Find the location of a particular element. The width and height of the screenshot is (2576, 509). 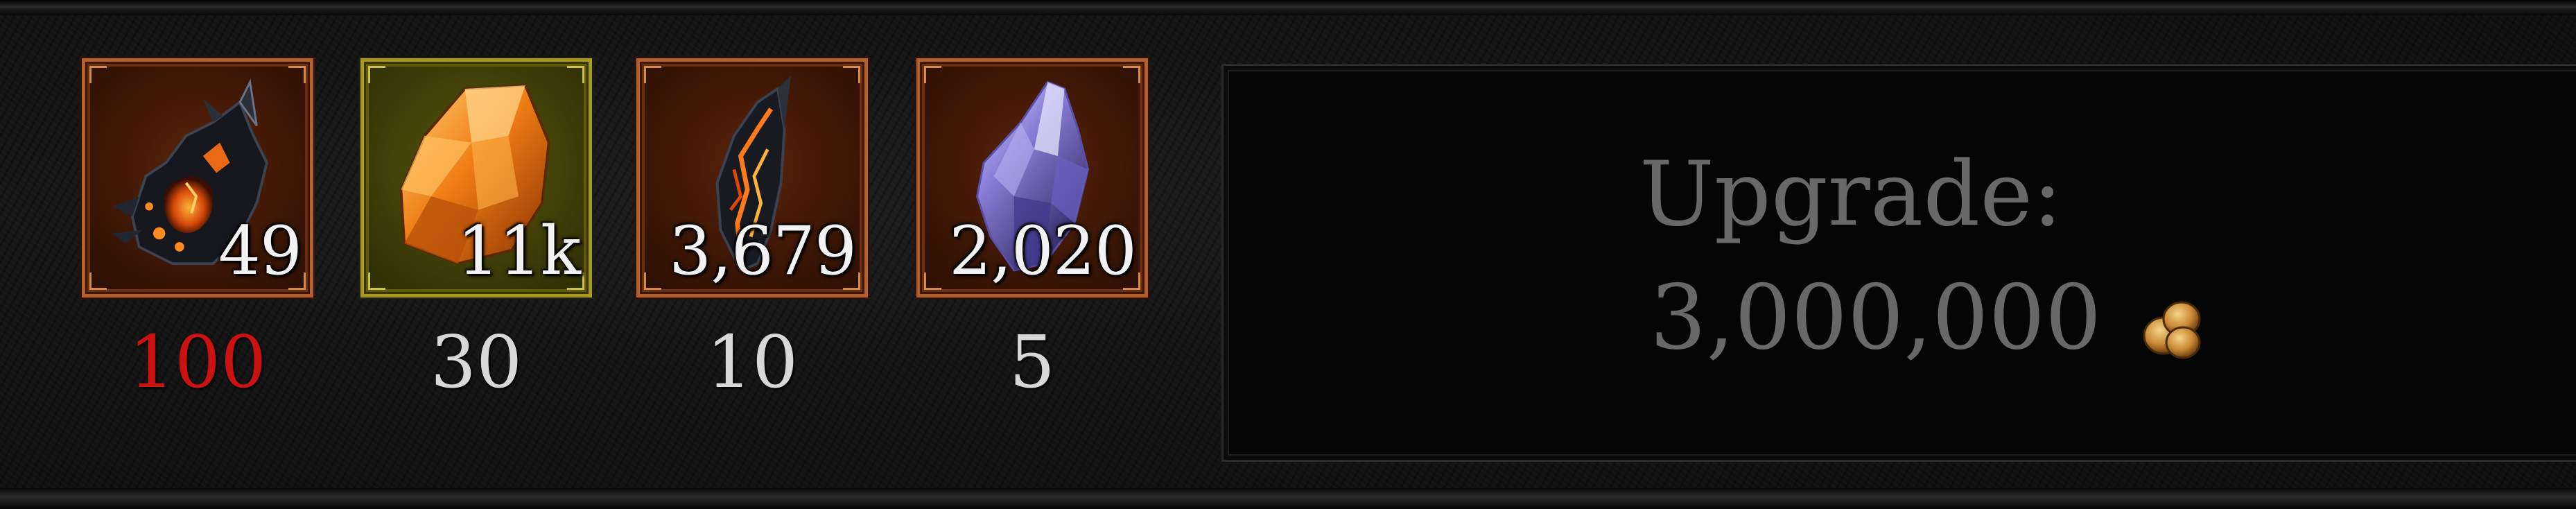

panel-top-border is located at coordinates (1288, 7).